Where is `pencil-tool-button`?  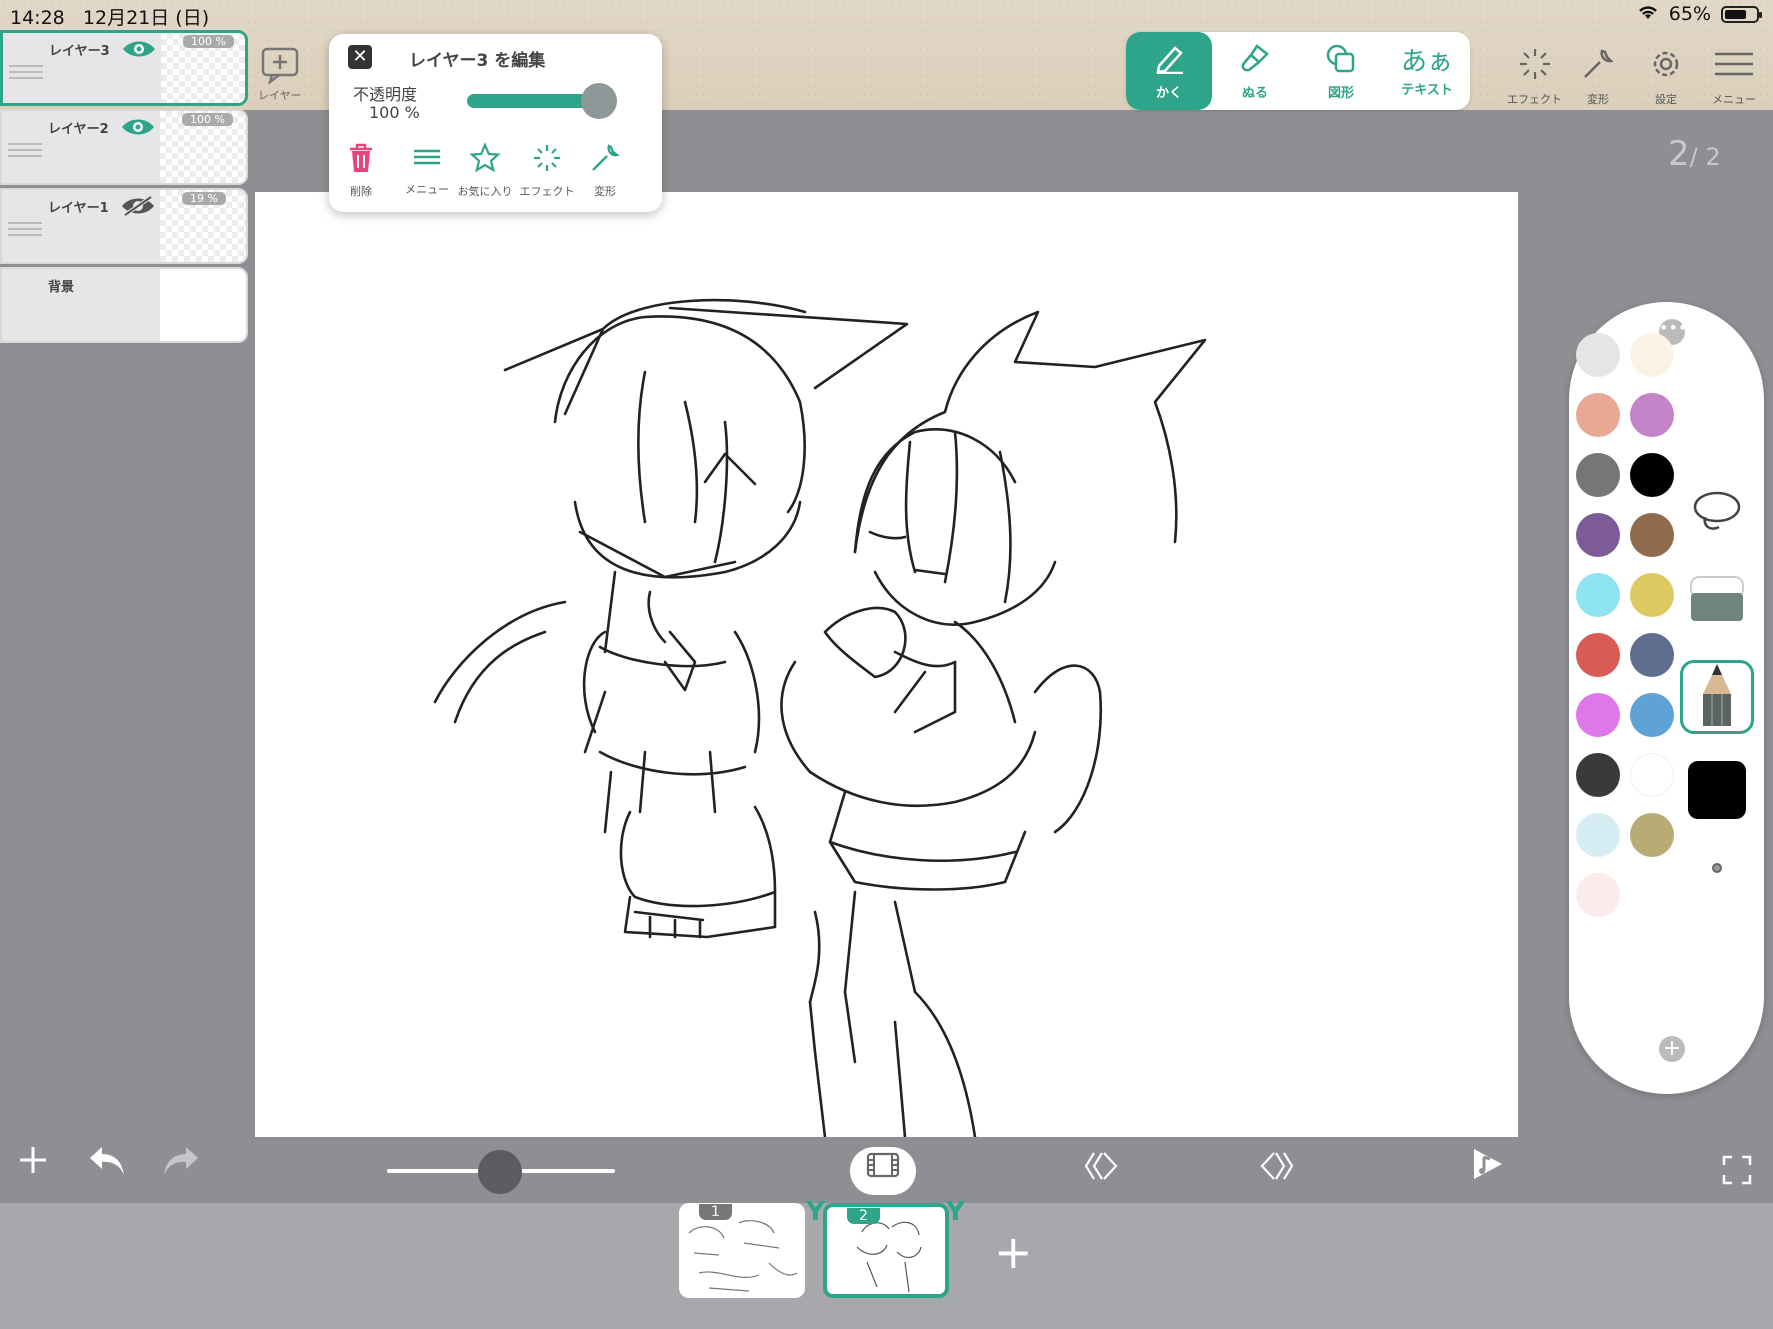
pencil-tool-button is located at coordinates (1717, 697).